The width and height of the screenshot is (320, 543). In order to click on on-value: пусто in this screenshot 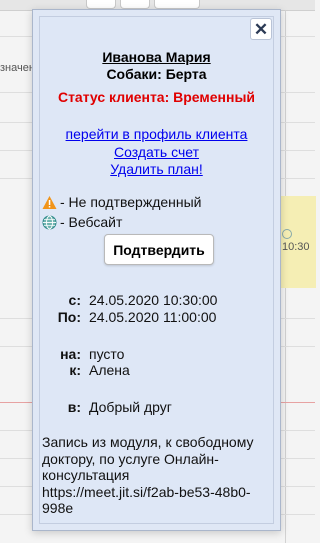, I will do `click(107, 354)`.